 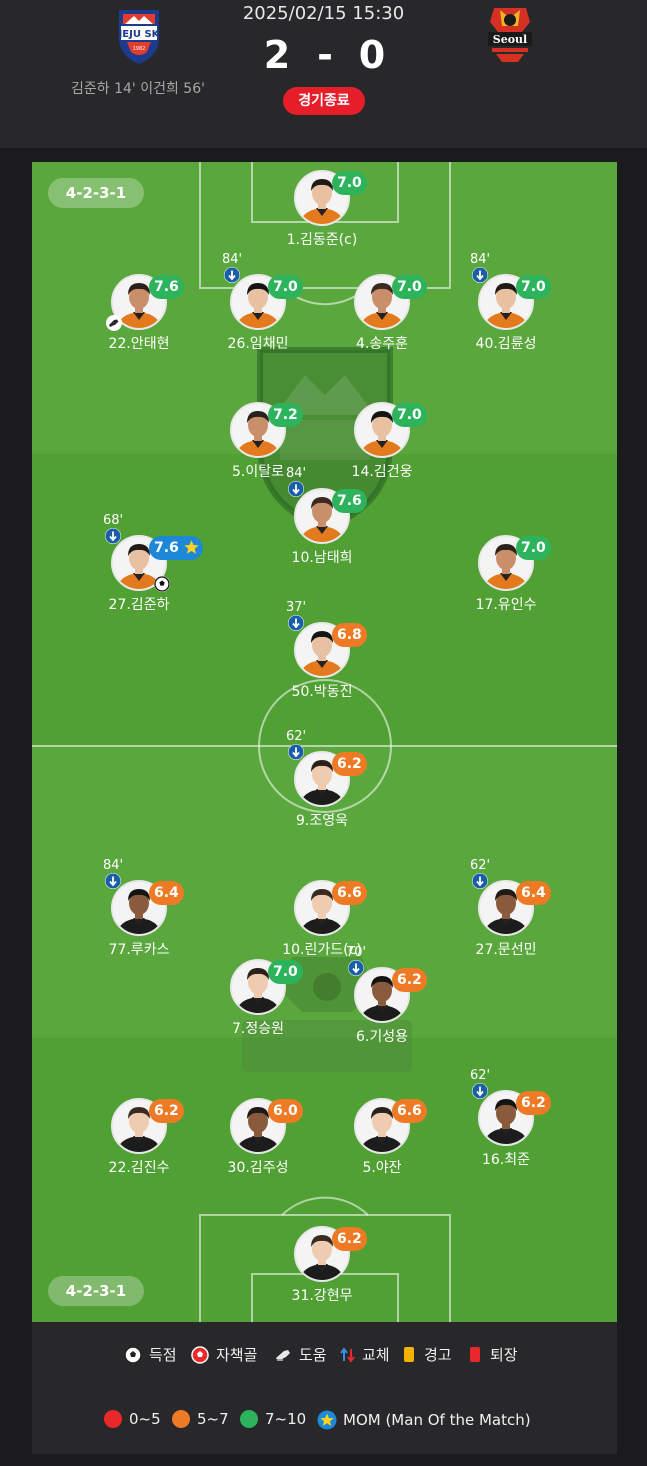 What do you see at coordinates (277, 55) in the screenshot?
I see `home-score: 2` at bounding box center [277, 55].